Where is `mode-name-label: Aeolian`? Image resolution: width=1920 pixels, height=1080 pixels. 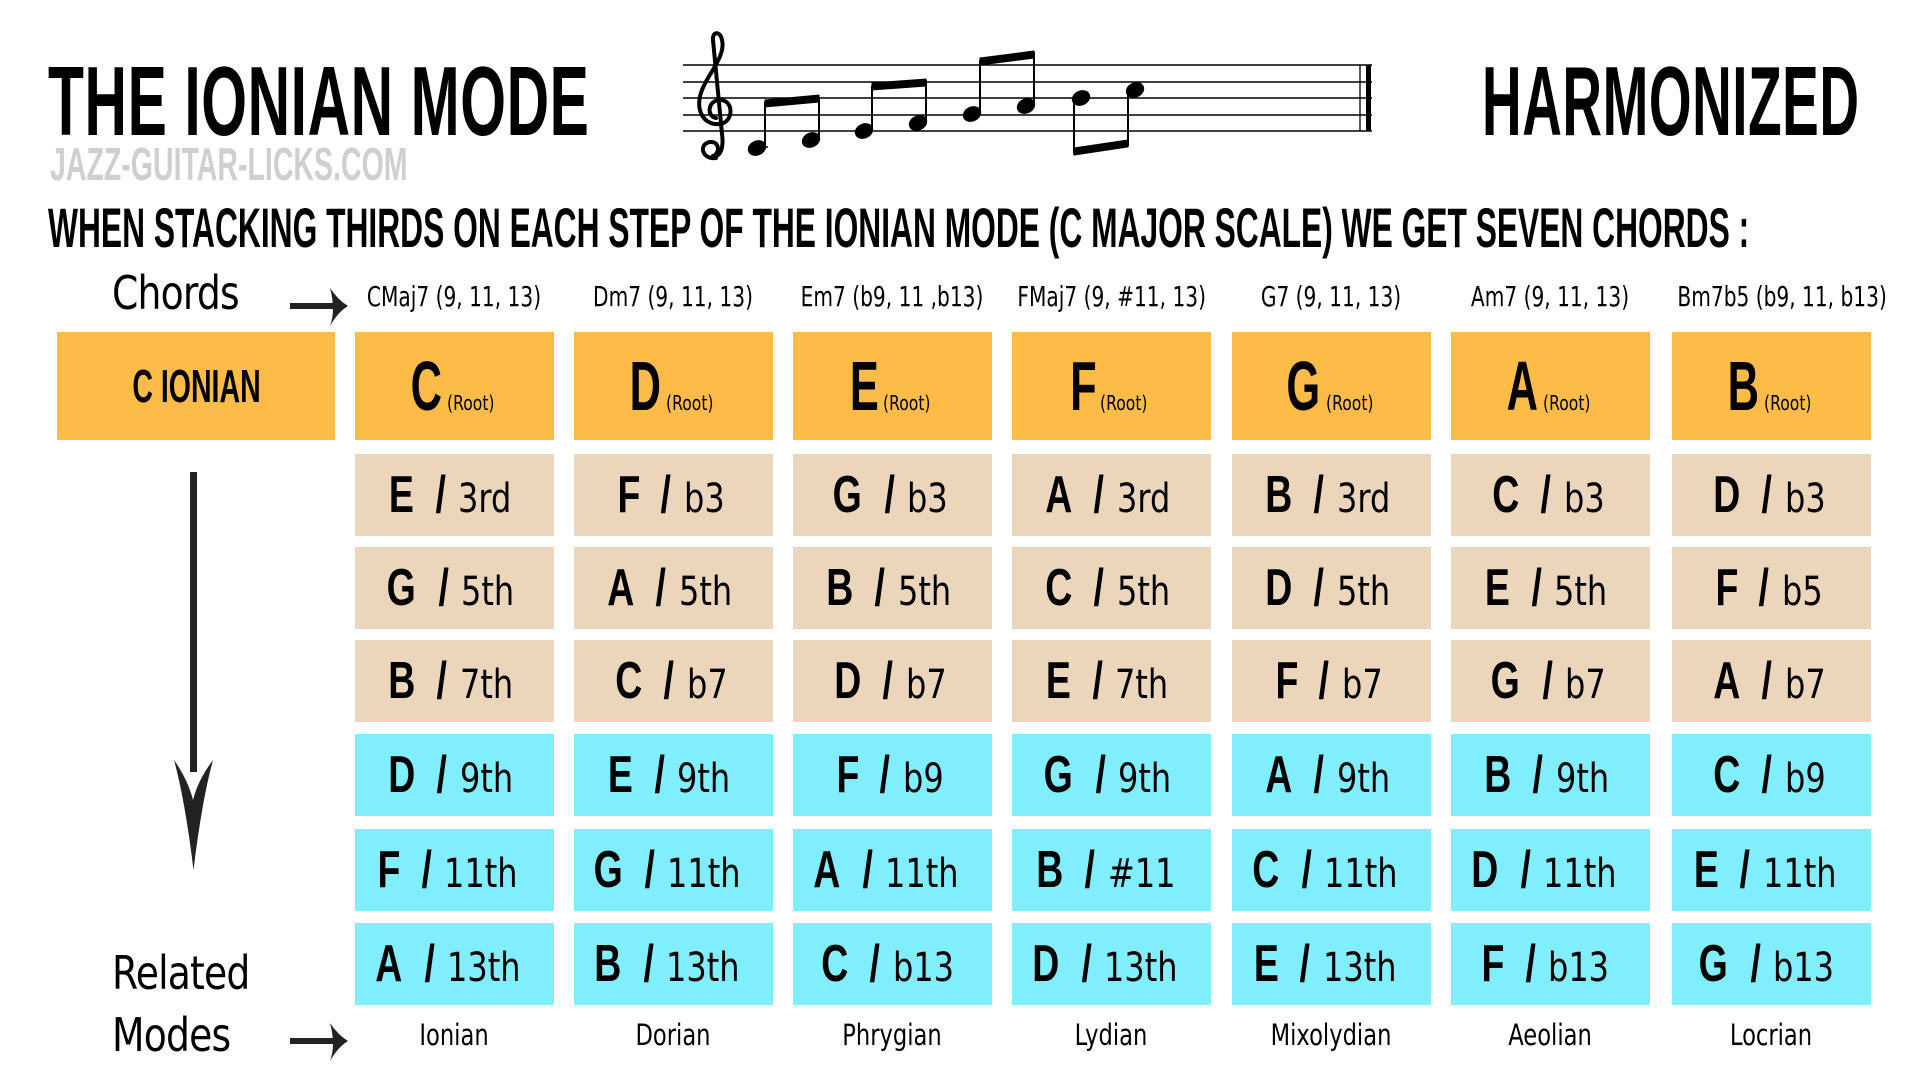 mode-name-label: Aeolian is located at coordinates (1550, 1035).